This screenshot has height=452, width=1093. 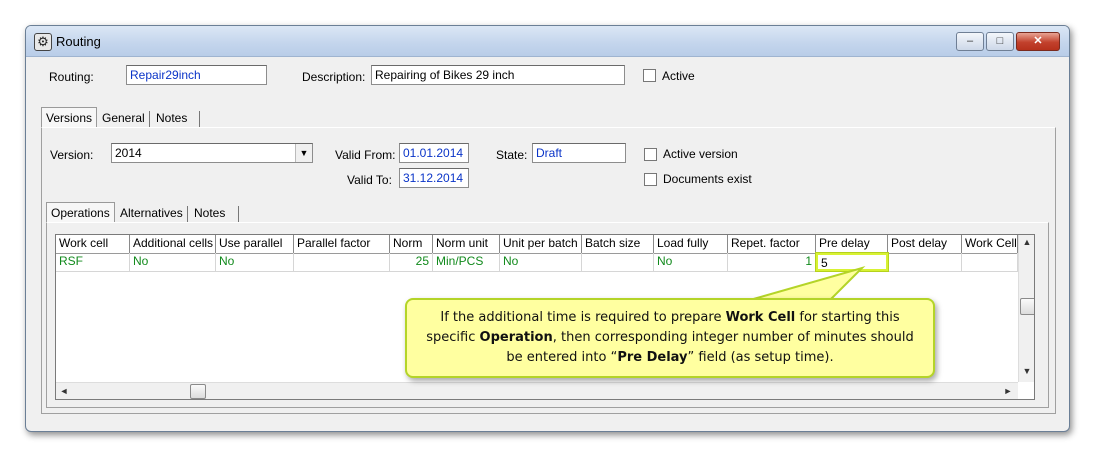 I want to click on column-header: Norm unit, so click(x=466, y=244).